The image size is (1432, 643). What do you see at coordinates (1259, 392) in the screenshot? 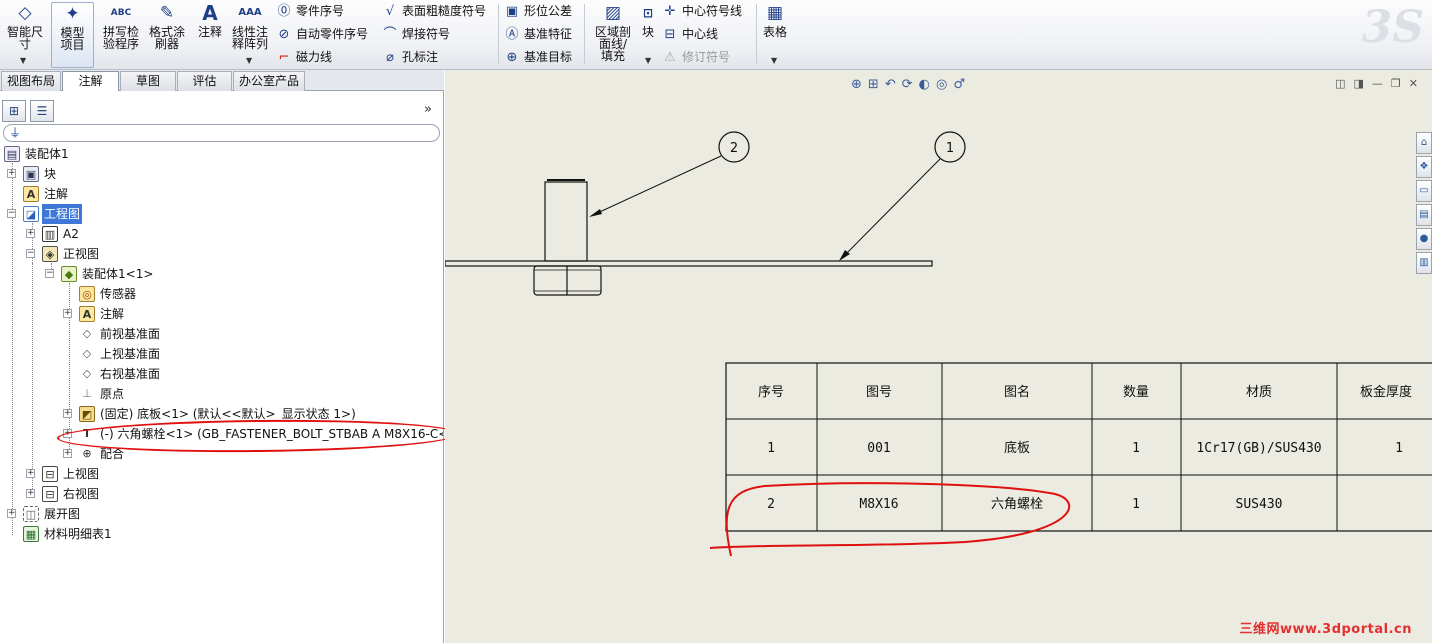
I see `bom-header-material: 材质` at bounding box center [1259, 392].